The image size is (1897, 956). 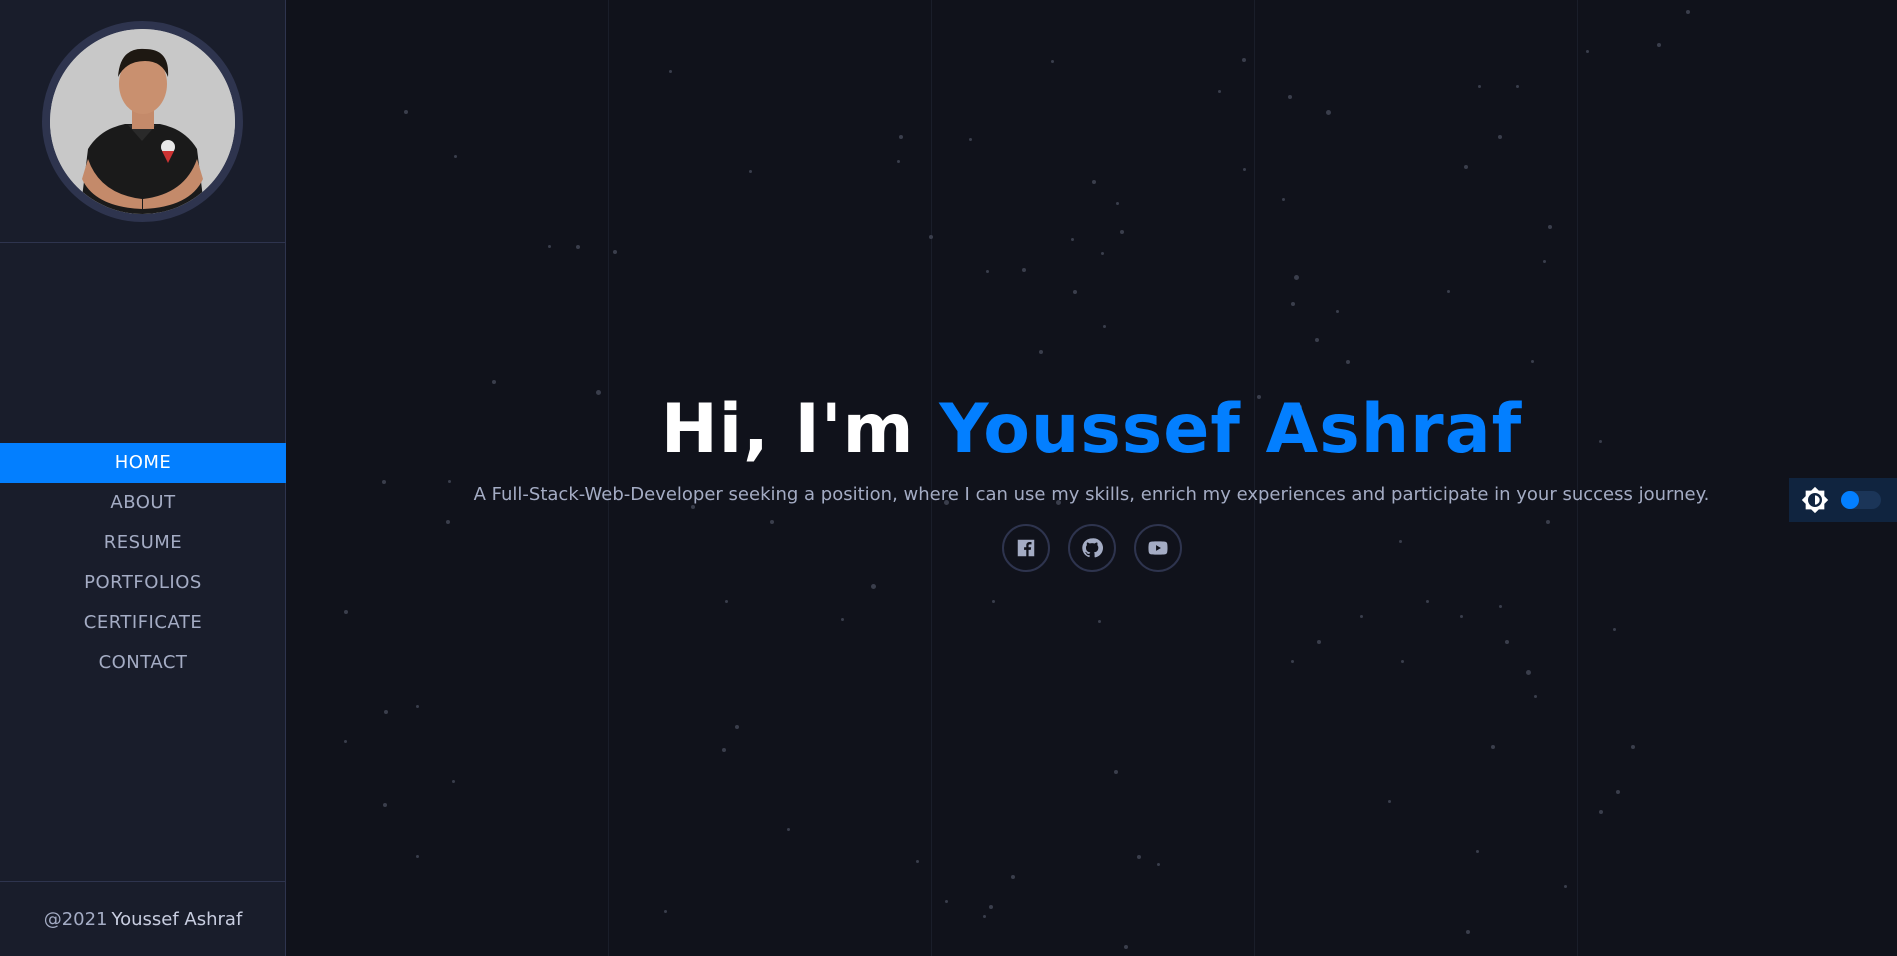 I want to click on social-links, so click(x=1091, y=548).